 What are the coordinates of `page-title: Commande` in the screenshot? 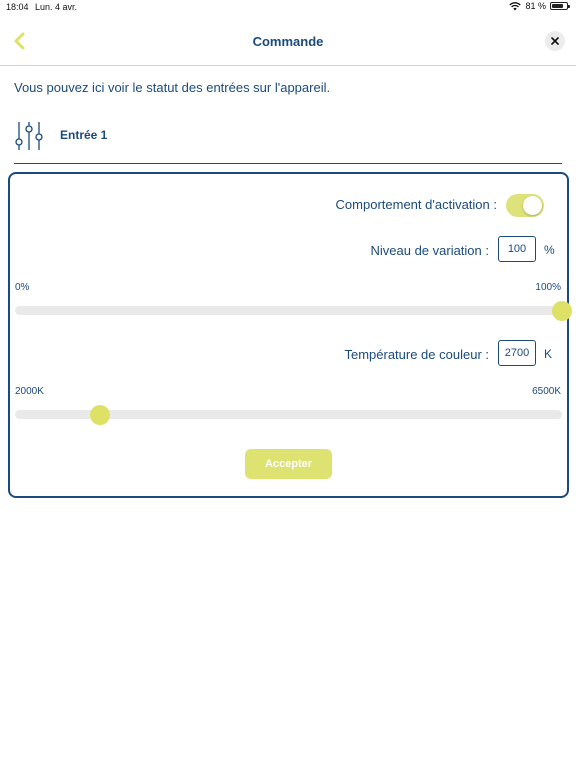 It's located at (288, 41).